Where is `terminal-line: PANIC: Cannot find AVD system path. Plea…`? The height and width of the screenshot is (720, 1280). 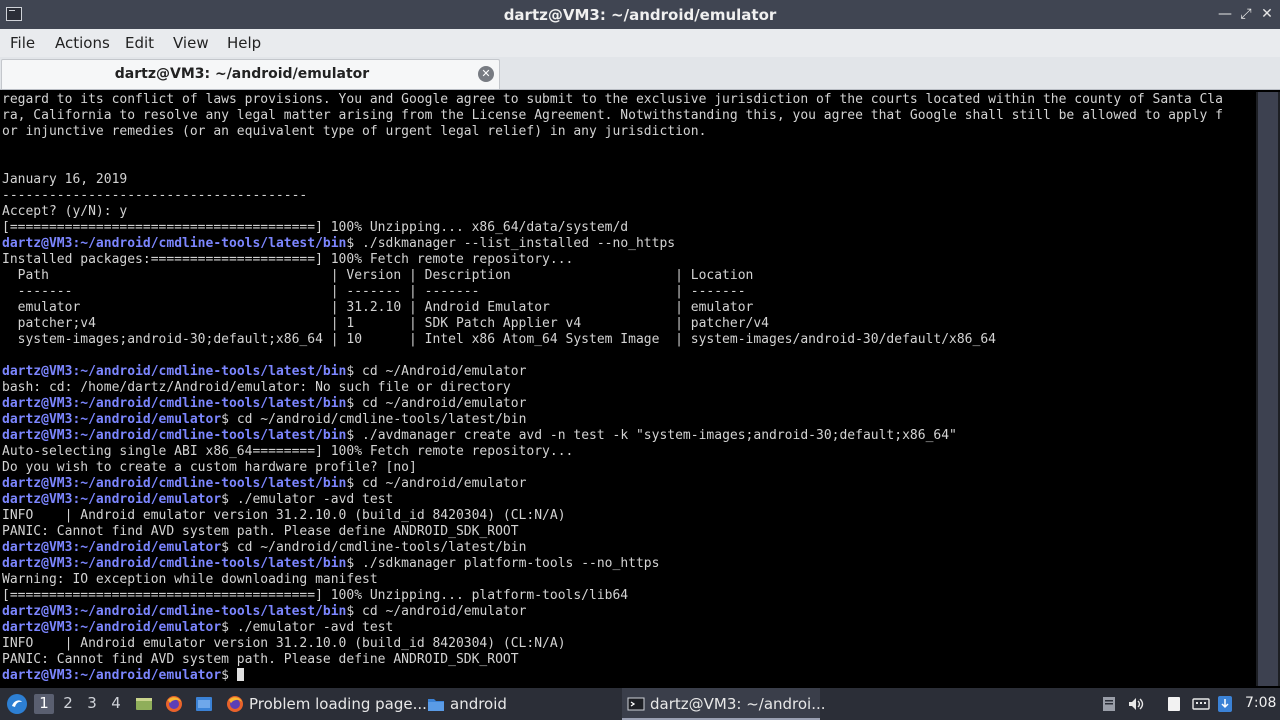 terminal-line: PANIC: Cannot find AVD system path. Plea… is located at coordinates (612, 532).